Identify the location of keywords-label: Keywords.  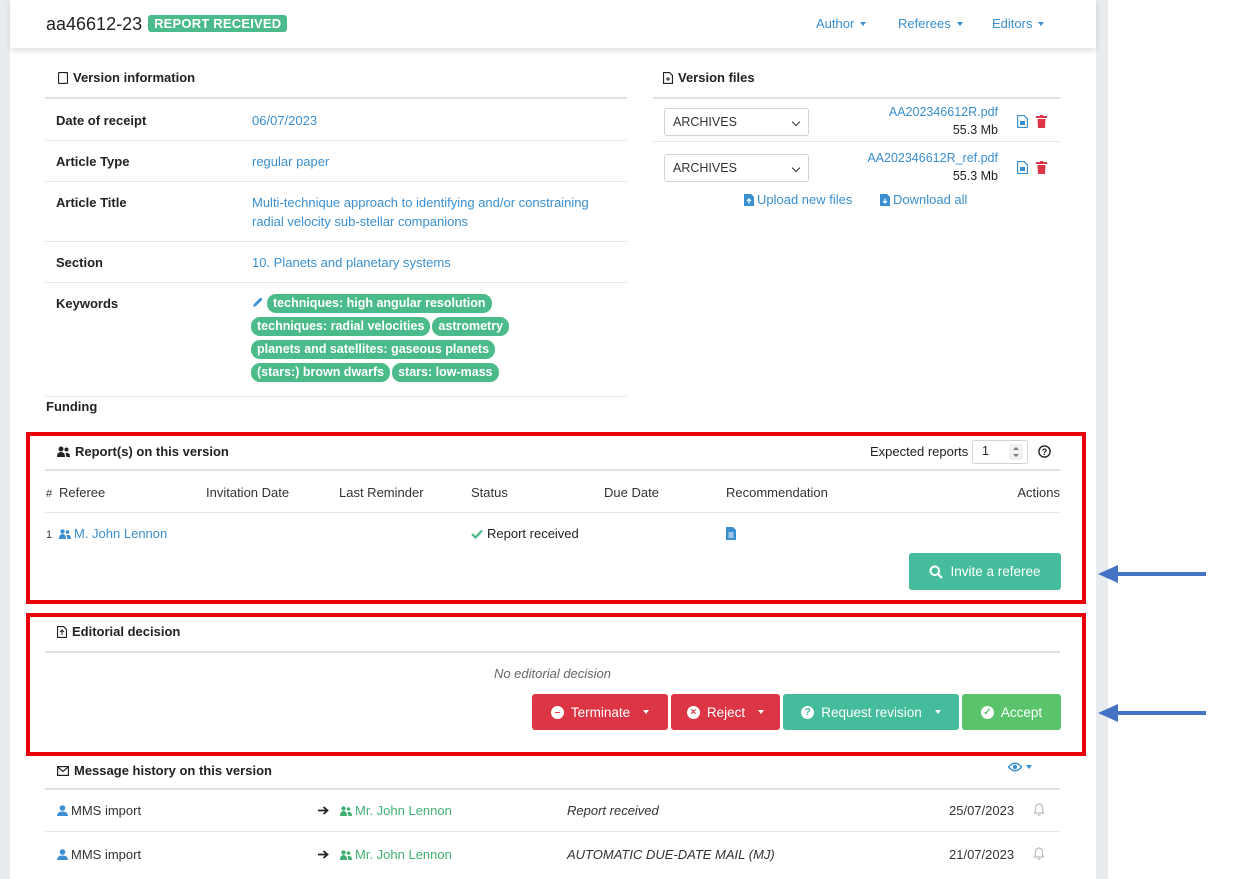
(87, 303).